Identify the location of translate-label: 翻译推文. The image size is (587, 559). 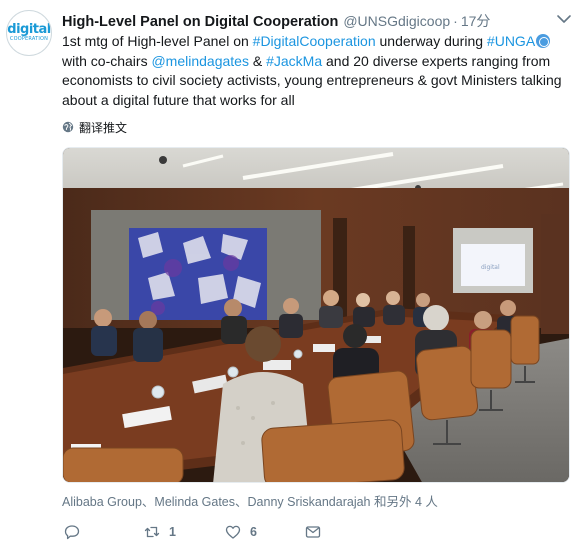
(103, 127).